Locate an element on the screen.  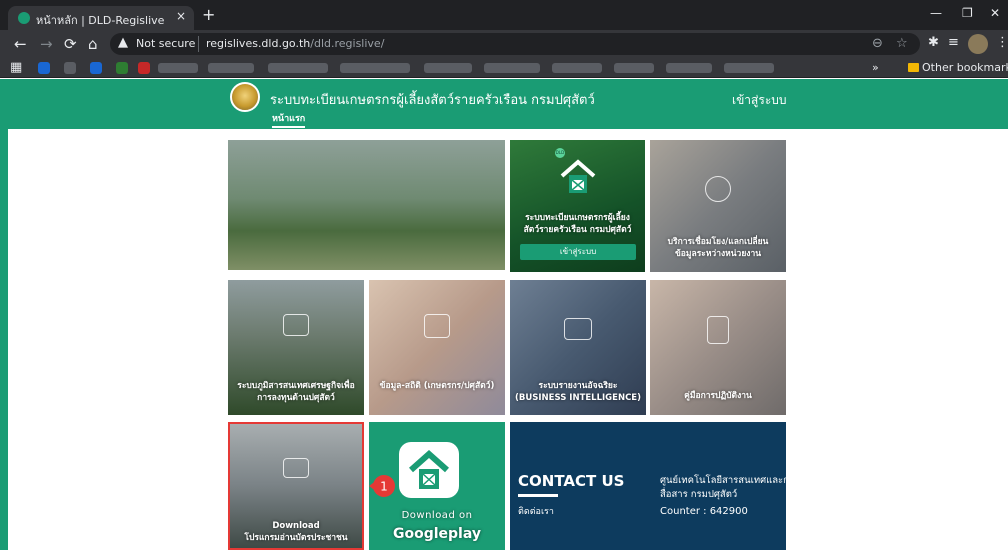
reading-list-icon: ≡ is located at coordinates (953, 42).